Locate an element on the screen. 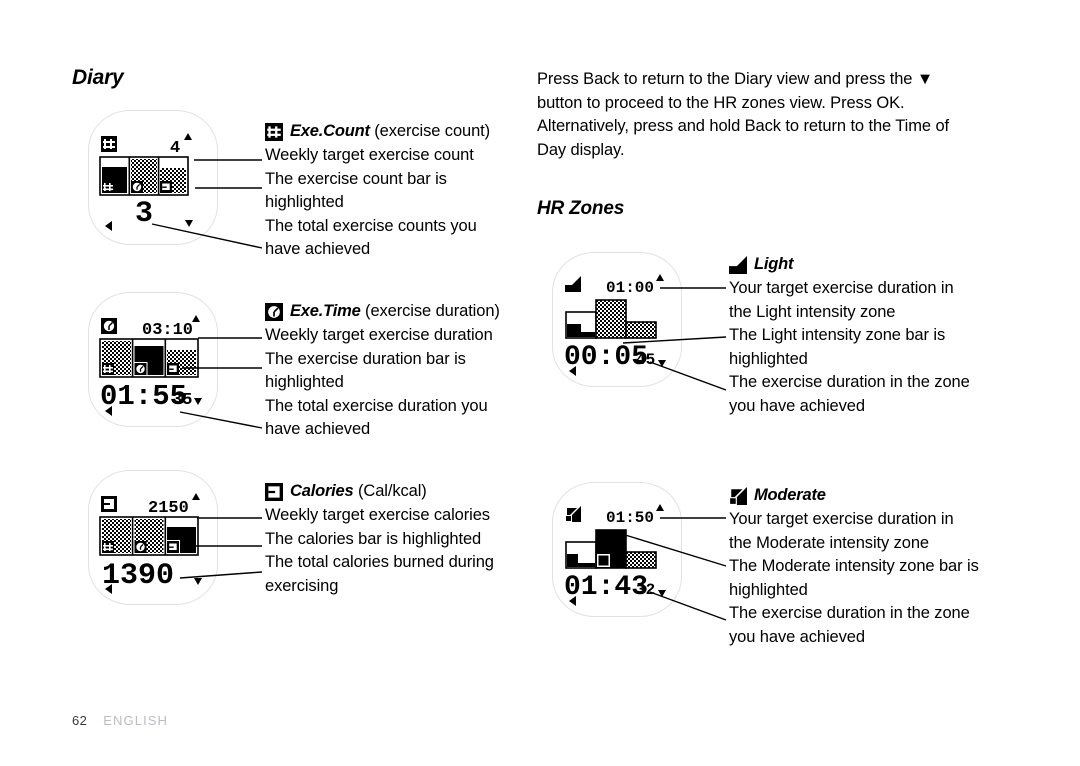 This screenshot has height=766, width=1080. annotation-header: Light is located at coordinates (854, 265).